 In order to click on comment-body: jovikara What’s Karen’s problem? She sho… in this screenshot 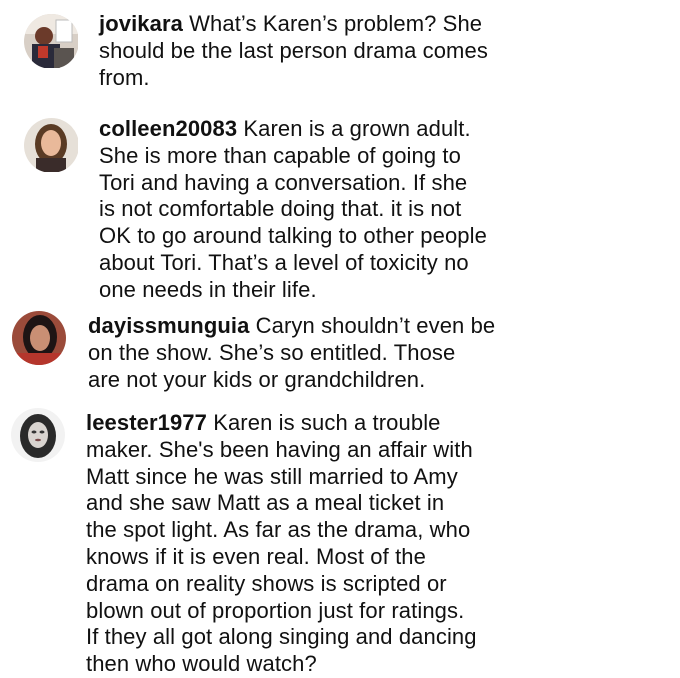, I will do `click(293, 51)`.